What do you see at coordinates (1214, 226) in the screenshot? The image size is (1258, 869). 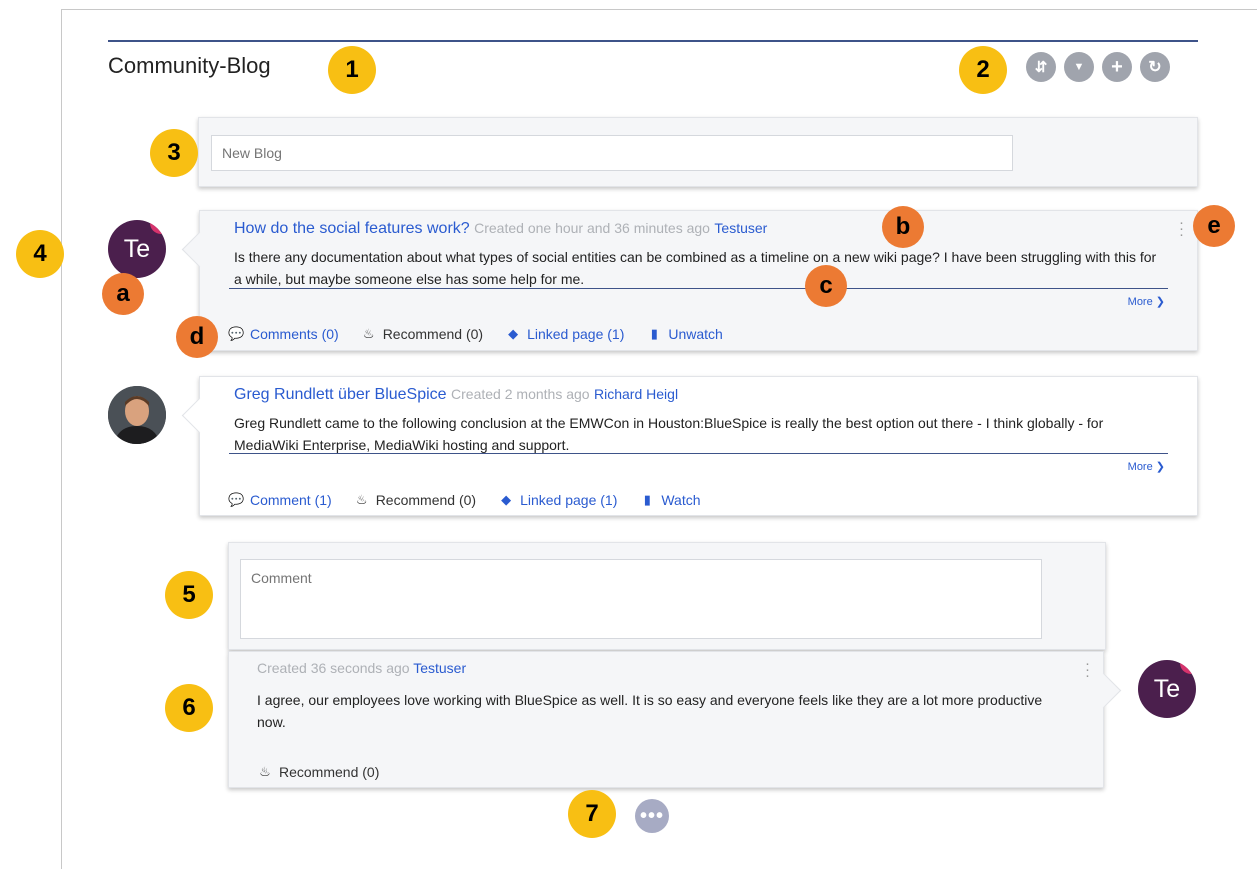 I see `callout-badge: e` at bounding box center [1214, 226].